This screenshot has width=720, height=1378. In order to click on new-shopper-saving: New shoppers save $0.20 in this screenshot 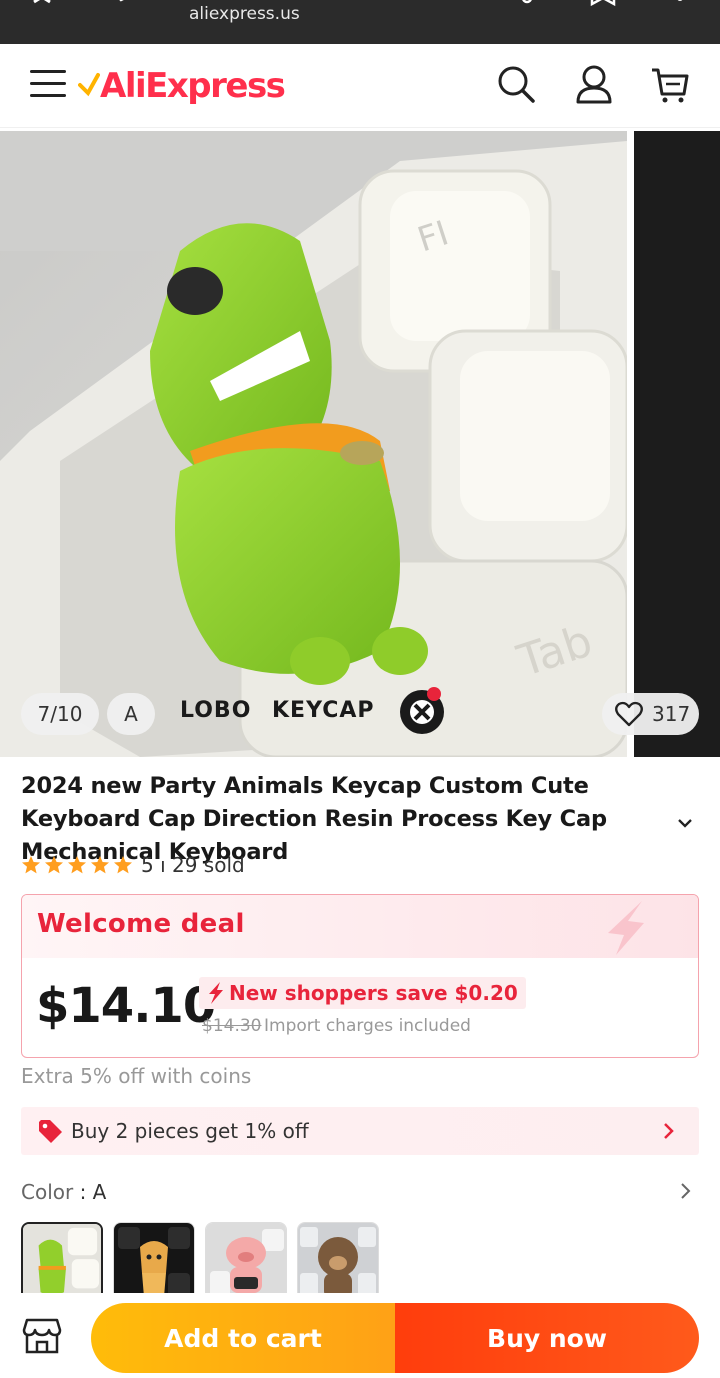, I will do `click(362, 993)`.